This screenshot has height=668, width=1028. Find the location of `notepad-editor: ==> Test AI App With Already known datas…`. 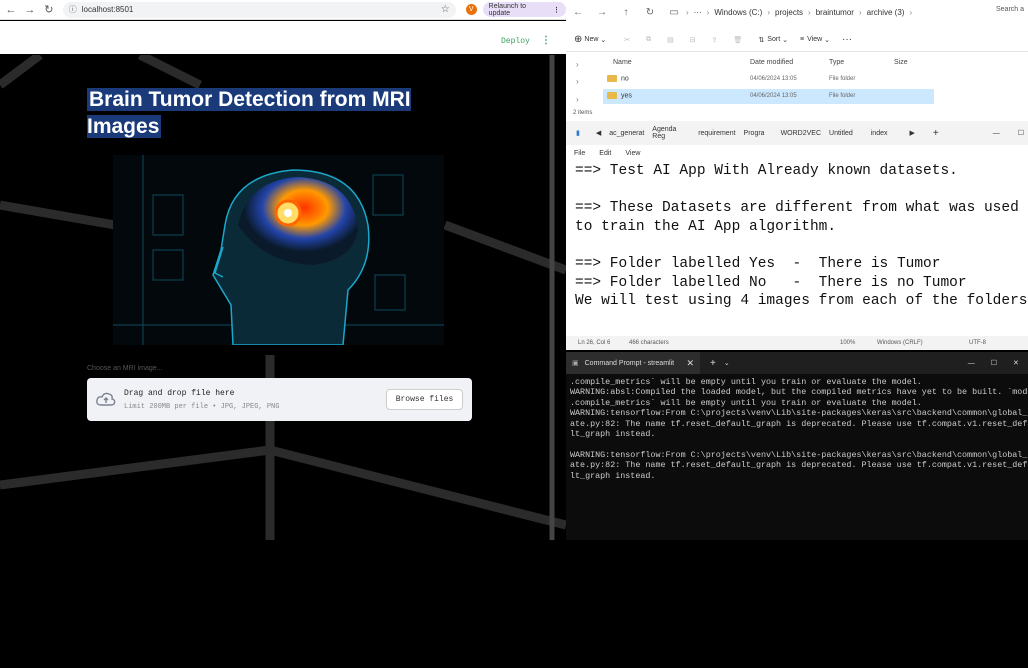

notepad-editor: ==> Test AI App With Already known datas… is located at coordinates (801, 236).